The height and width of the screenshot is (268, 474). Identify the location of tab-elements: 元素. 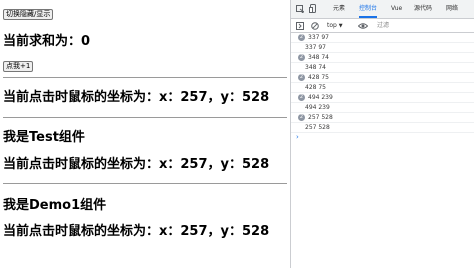
(339, 9).